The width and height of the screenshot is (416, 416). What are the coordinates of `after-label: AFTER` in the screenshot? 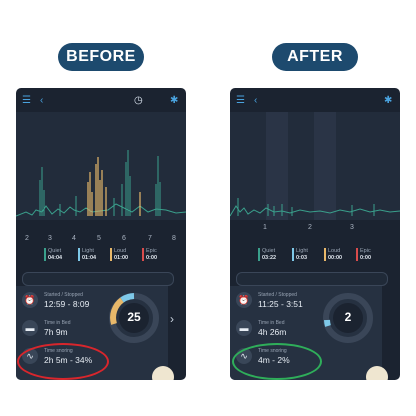 It's located at (315, 57).